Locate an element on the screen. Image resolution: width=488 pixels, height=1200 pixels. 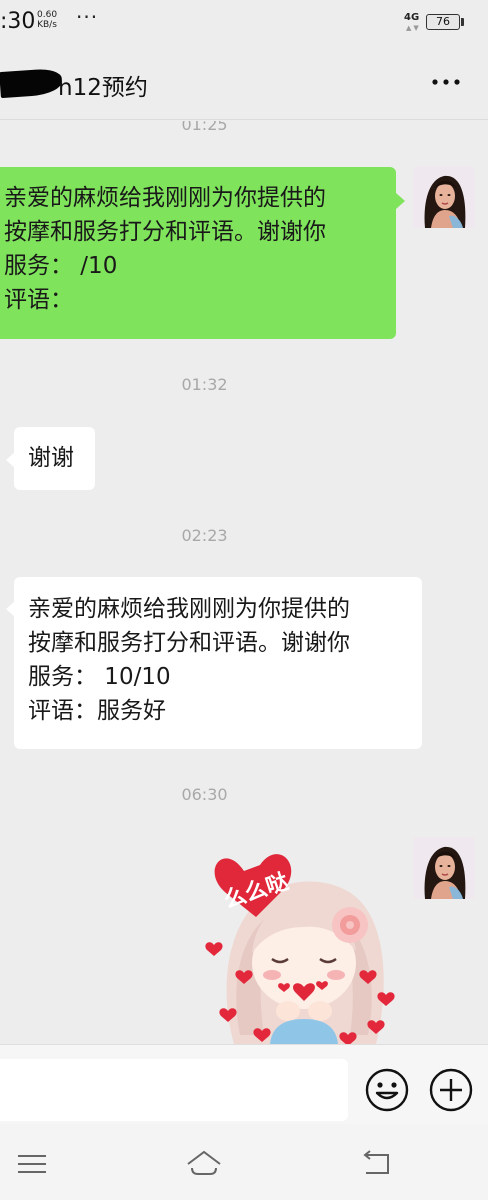
home-icon is located at coordinates (204, 1162).